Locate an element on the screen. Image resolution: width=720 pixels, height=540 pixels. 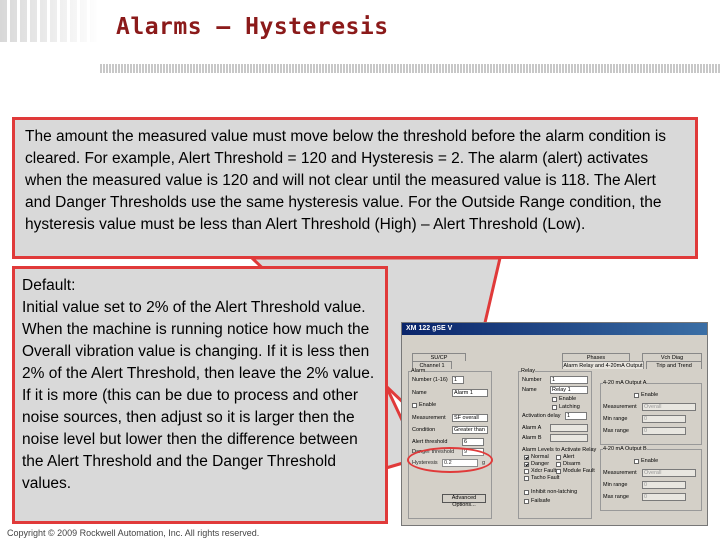
output-b-min-field: 0 is located at coordinates (664, 485).